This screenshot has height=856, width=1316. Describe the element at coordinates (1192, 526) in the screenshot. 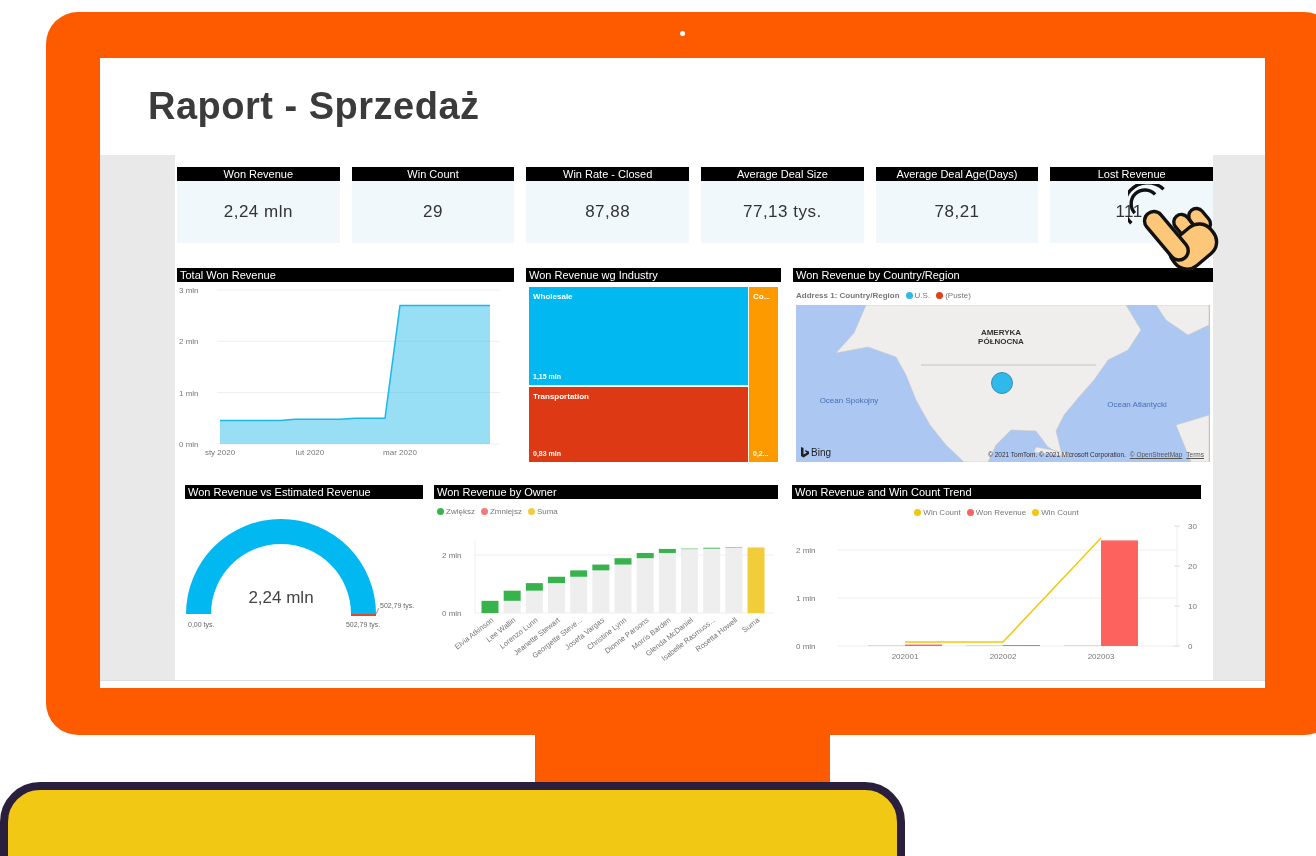

I see `axis-label: 30` at that location.